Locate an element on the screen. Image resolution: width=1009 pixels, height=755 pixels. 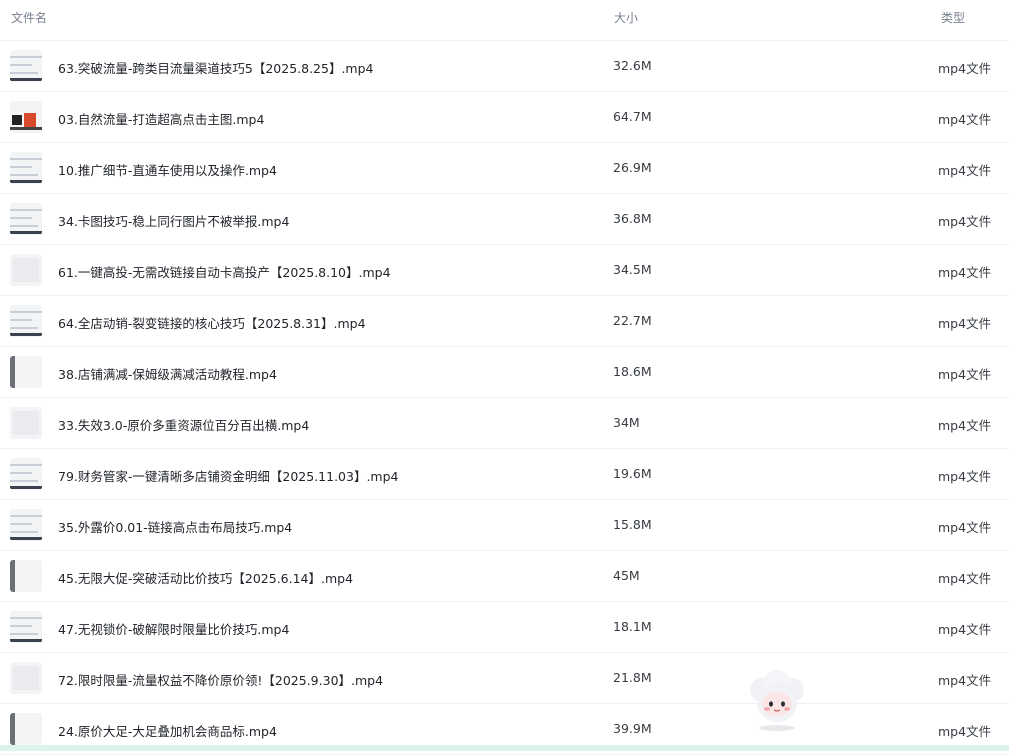
file-size: 18.6M is located at coordinates (632, 371).